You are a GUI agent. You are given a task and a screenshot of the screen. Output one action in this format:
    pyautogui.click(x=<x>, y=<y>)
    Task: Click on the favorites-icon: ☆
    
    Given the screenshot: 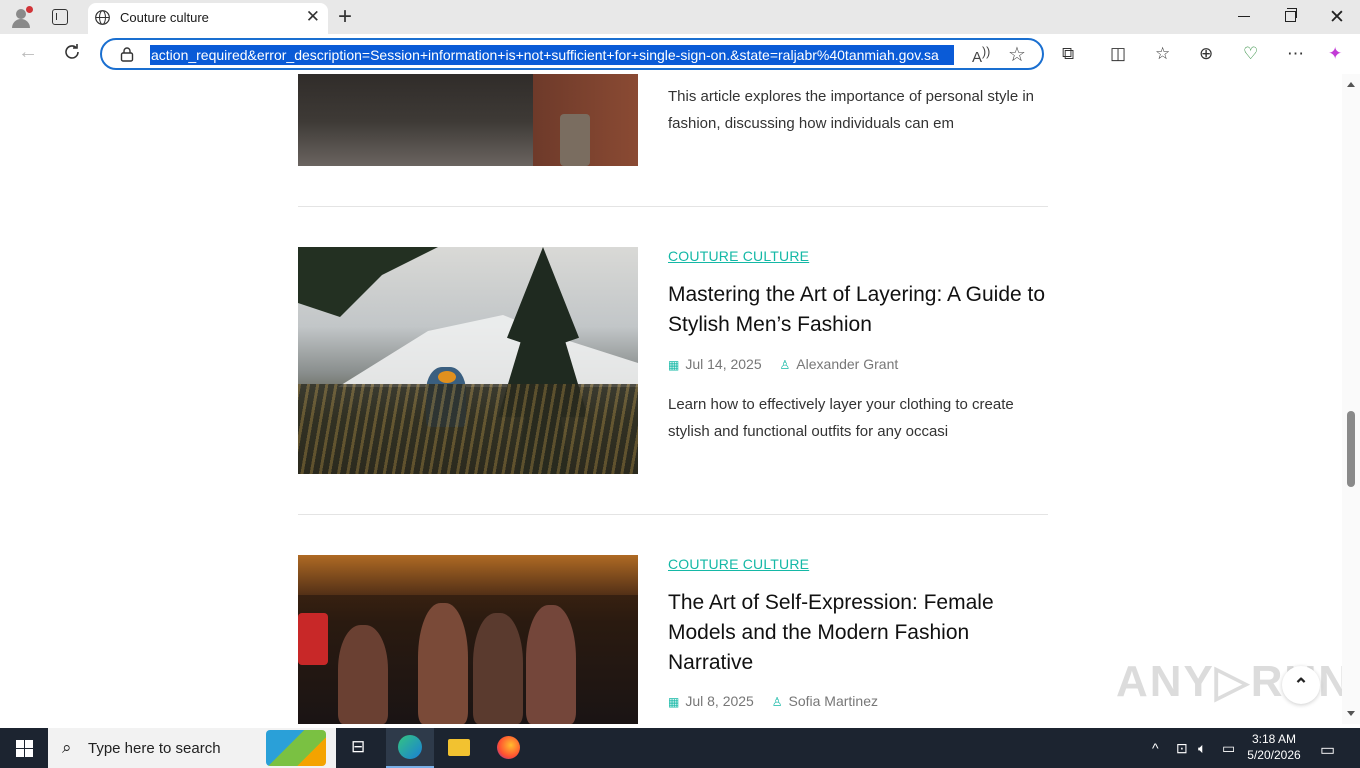 What is the action you would take?
    pyautogui.click(x=1162, y=54)
    